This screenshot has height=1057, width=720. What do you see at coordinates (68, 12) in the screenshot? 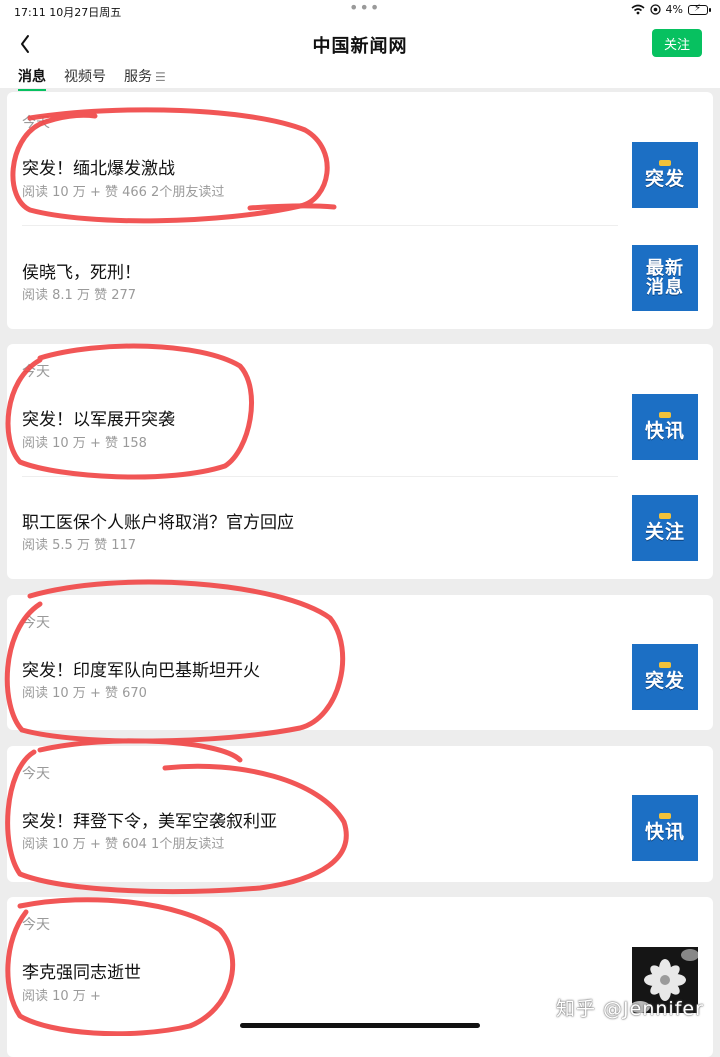
I see `status-time: 17:11 10月27日周五` at bounding box center [68, 12].